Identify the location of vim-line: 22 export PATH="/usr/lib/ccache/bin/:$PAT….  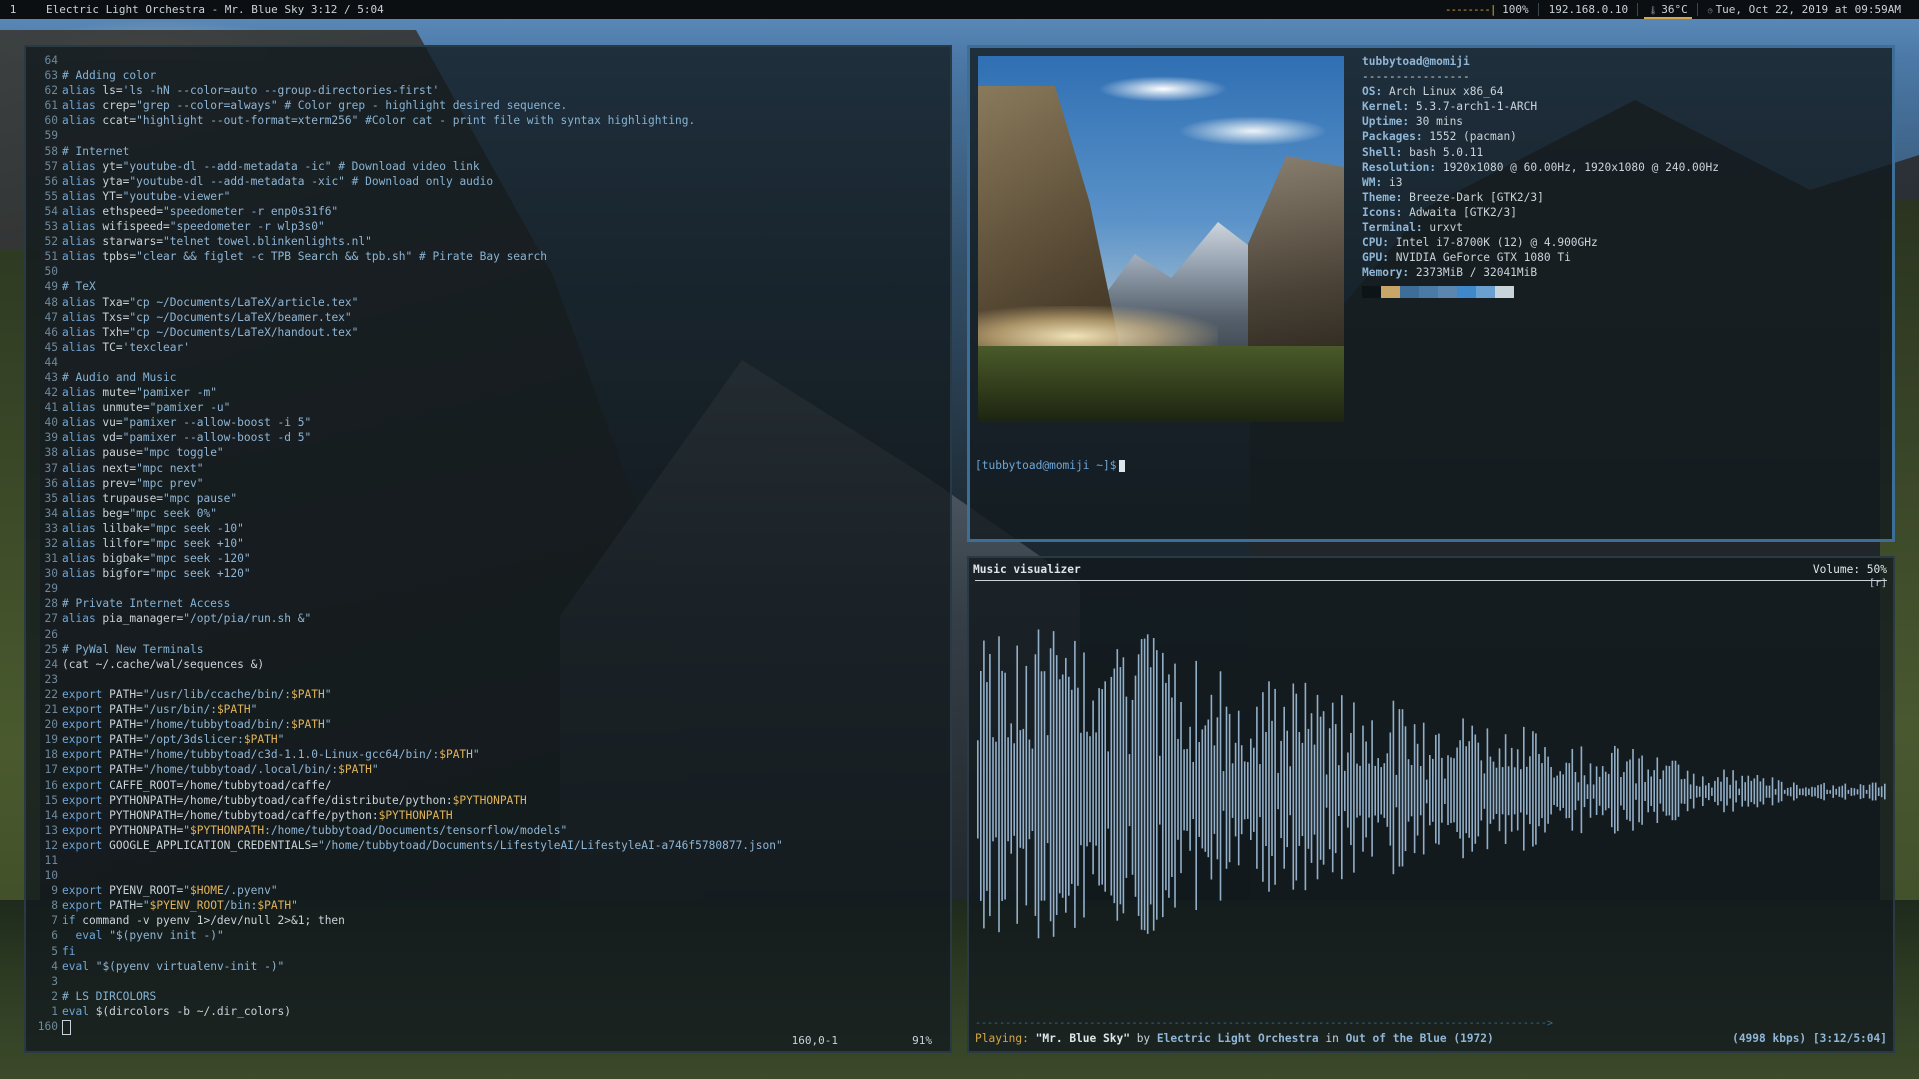
(488, 694).